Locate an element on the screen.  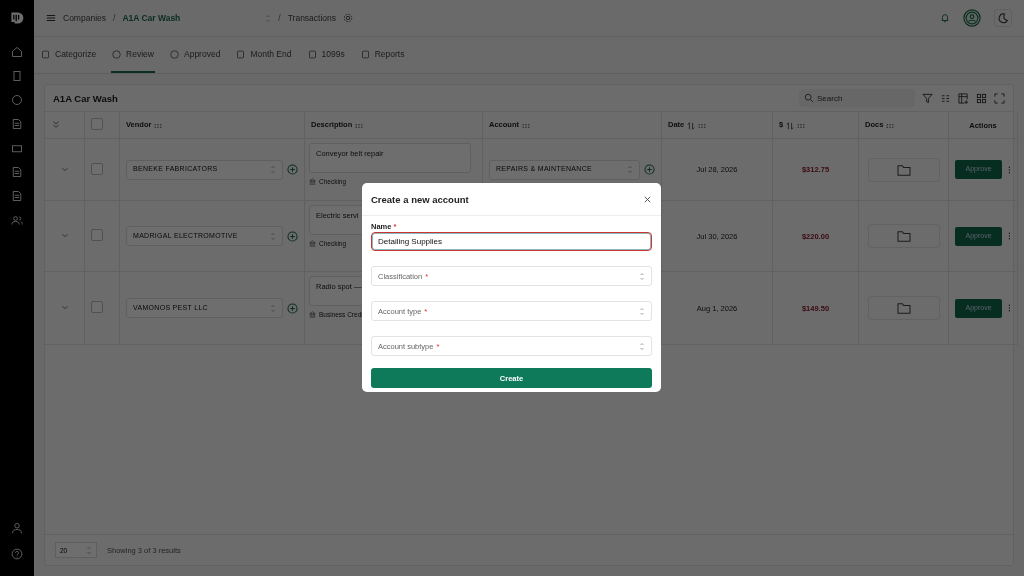
menu-icon is located at coordinates (51, 18).